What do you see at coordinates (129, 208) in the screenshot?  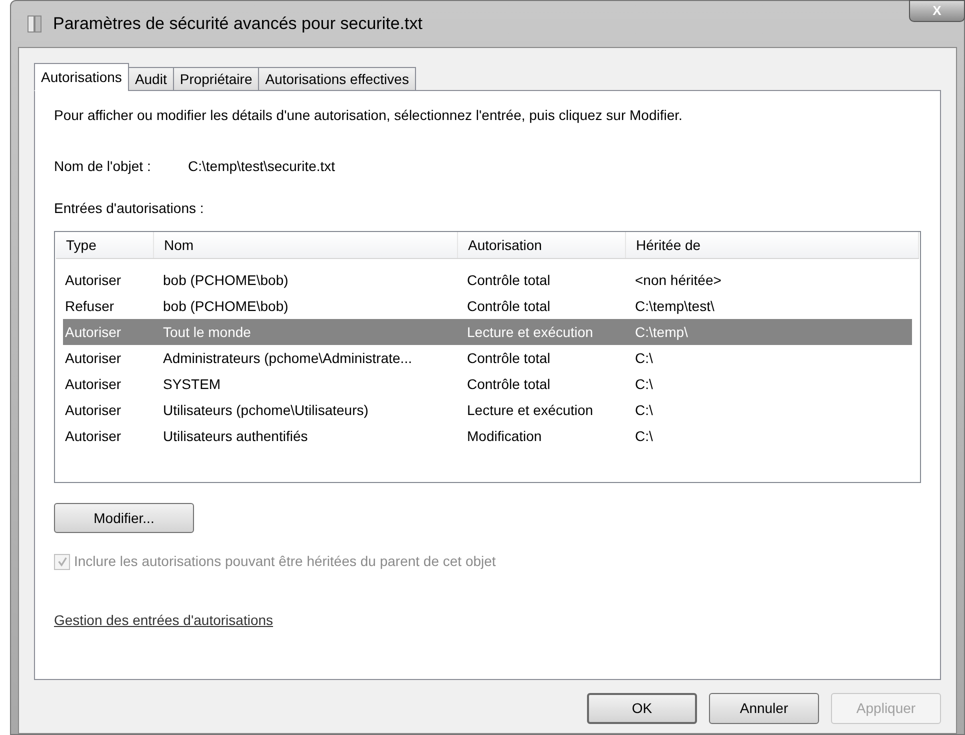 I see `entries-label: Entrées d'autorisations :` at bounding box center [129, 208].